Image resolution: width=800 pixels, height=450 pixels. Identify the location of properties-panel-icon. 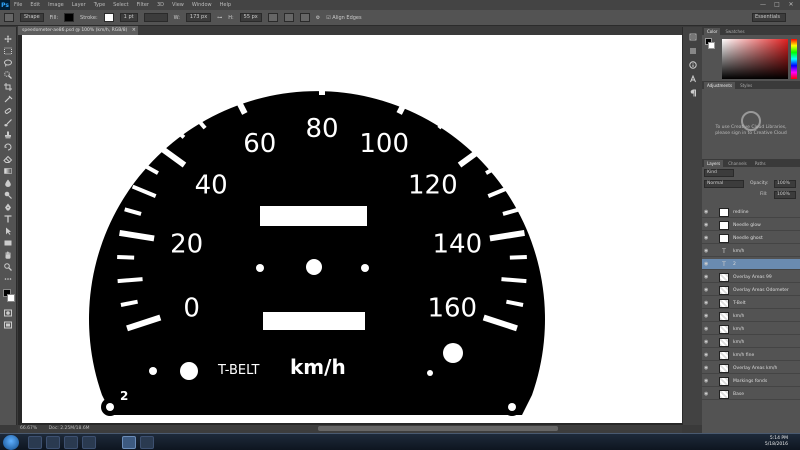
(693, 51).